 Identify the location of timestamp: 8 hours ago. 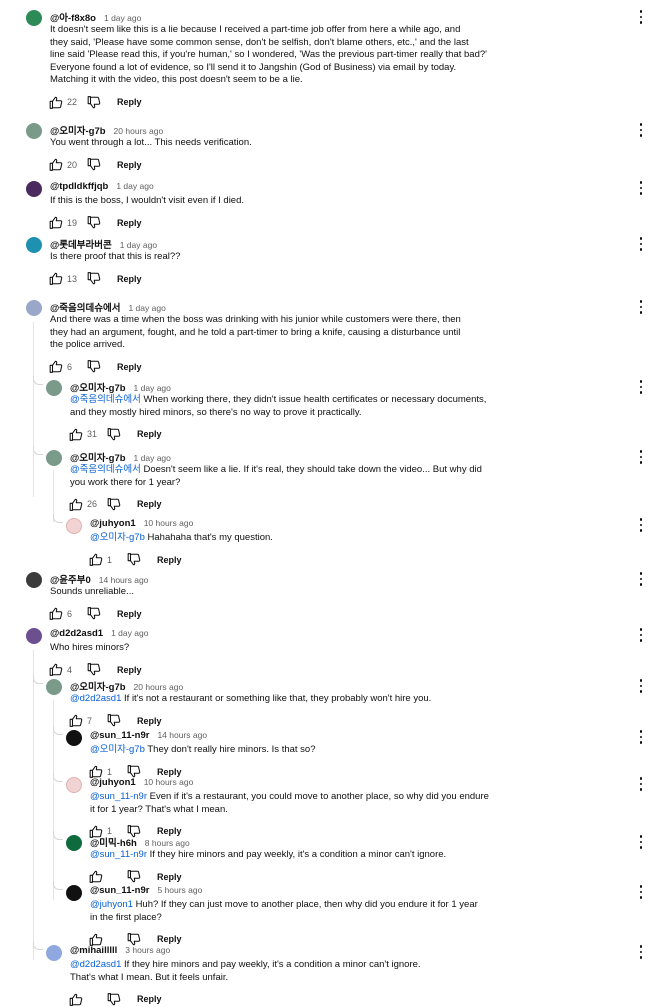
(167, 843).